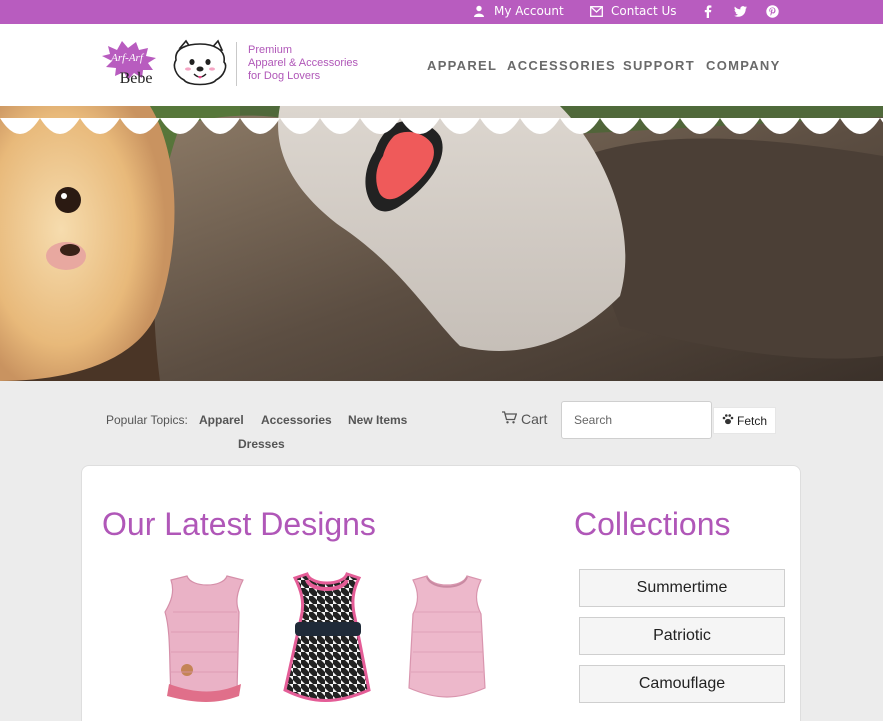  What do you see at coordinates (728, 420) in the screenshot?
I see `paw-icon` at bounding box center [728, 420].